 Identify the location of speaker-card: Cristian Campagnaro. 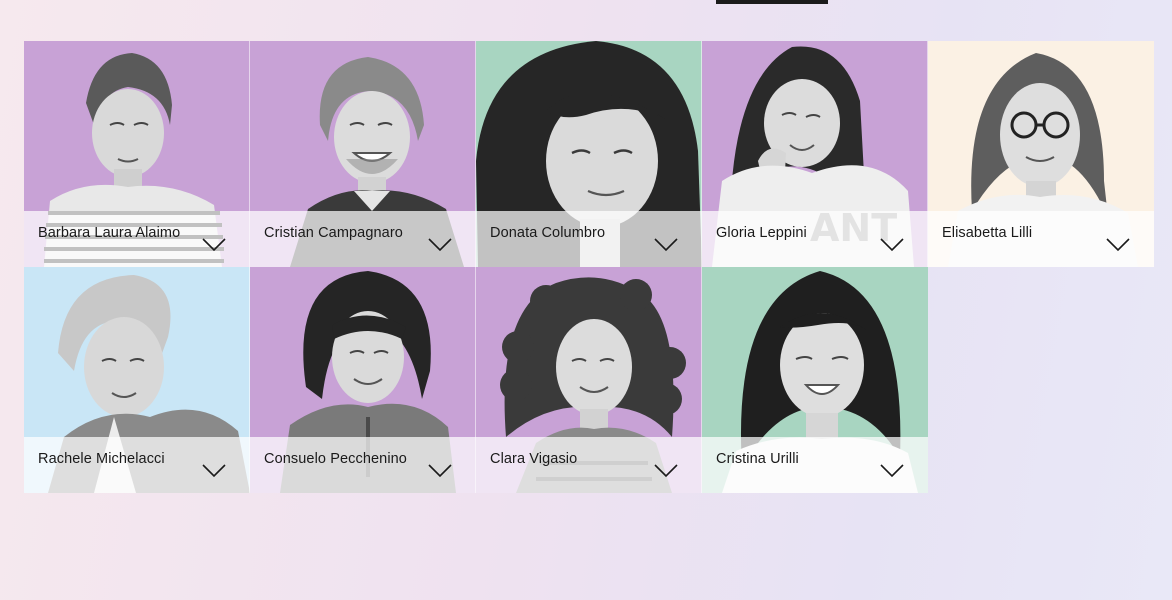
(363, 154).